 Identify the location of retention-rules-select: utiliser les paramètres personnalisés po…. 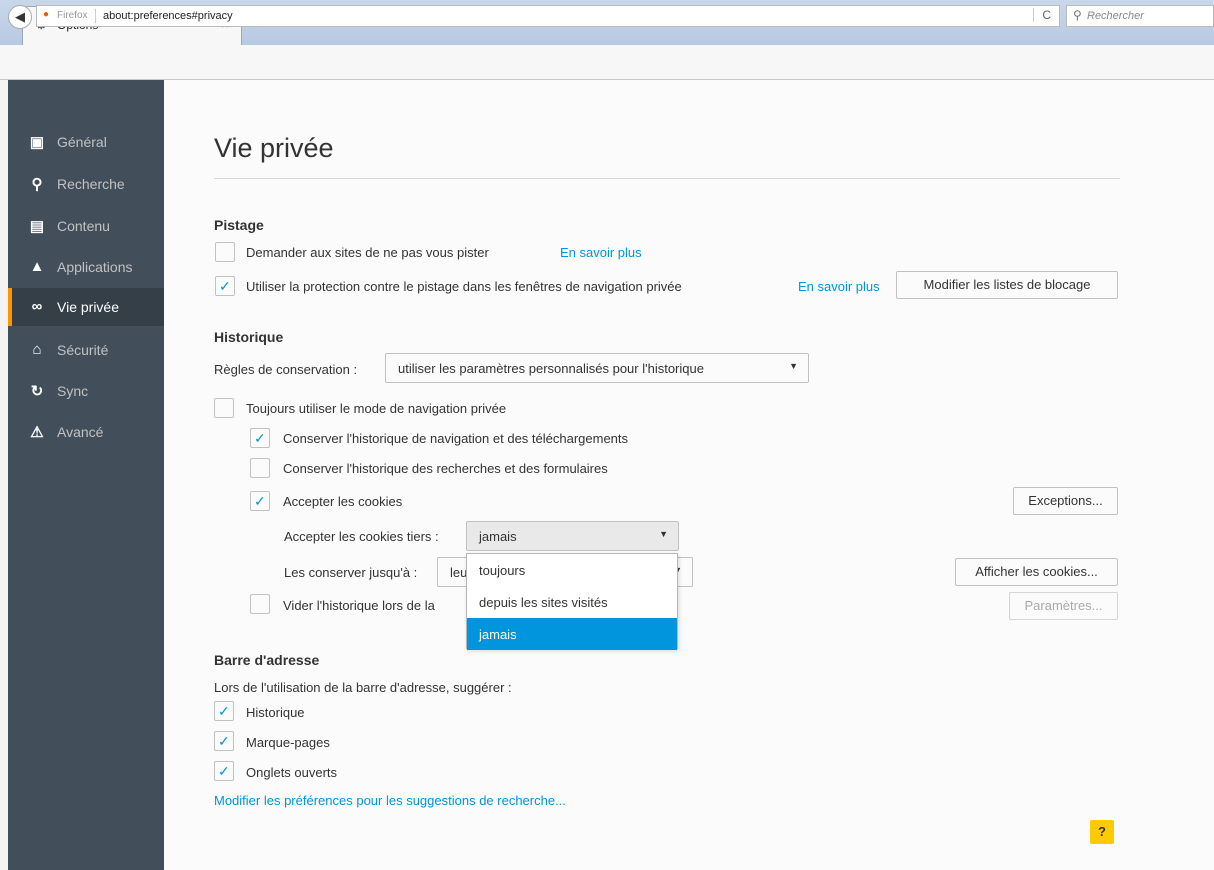
(597, 368).